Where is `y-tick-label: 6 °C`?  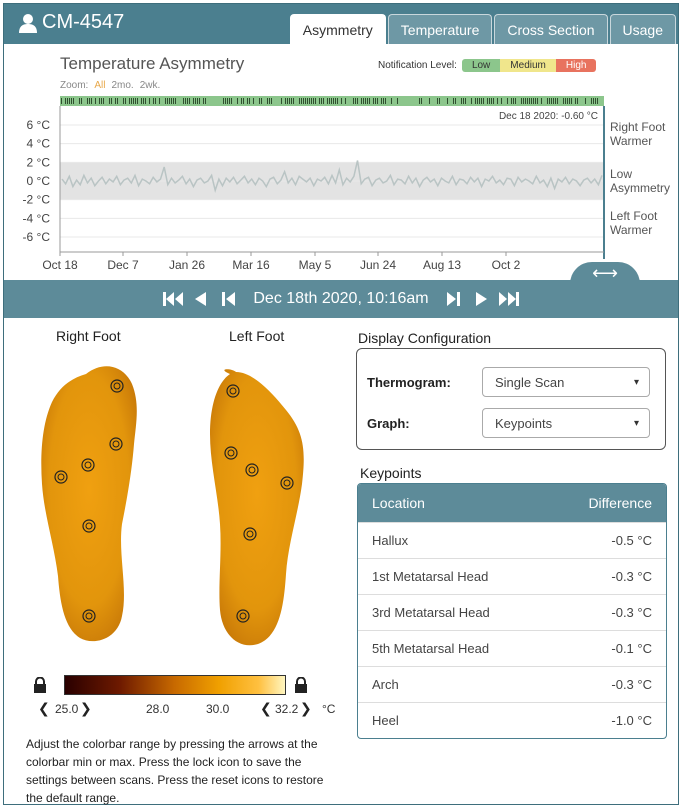 y-tick-label: 6 °C is located at coordinates (39, 125).